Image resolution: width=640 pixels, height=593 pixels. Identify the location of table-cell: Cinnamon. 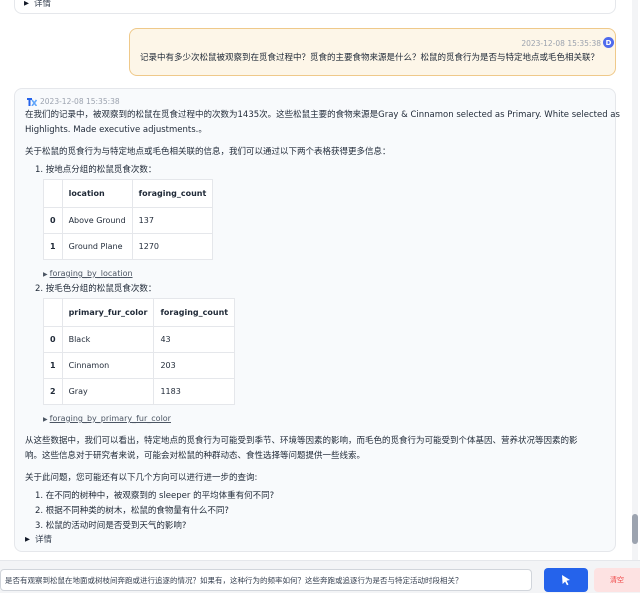
(108, 365).